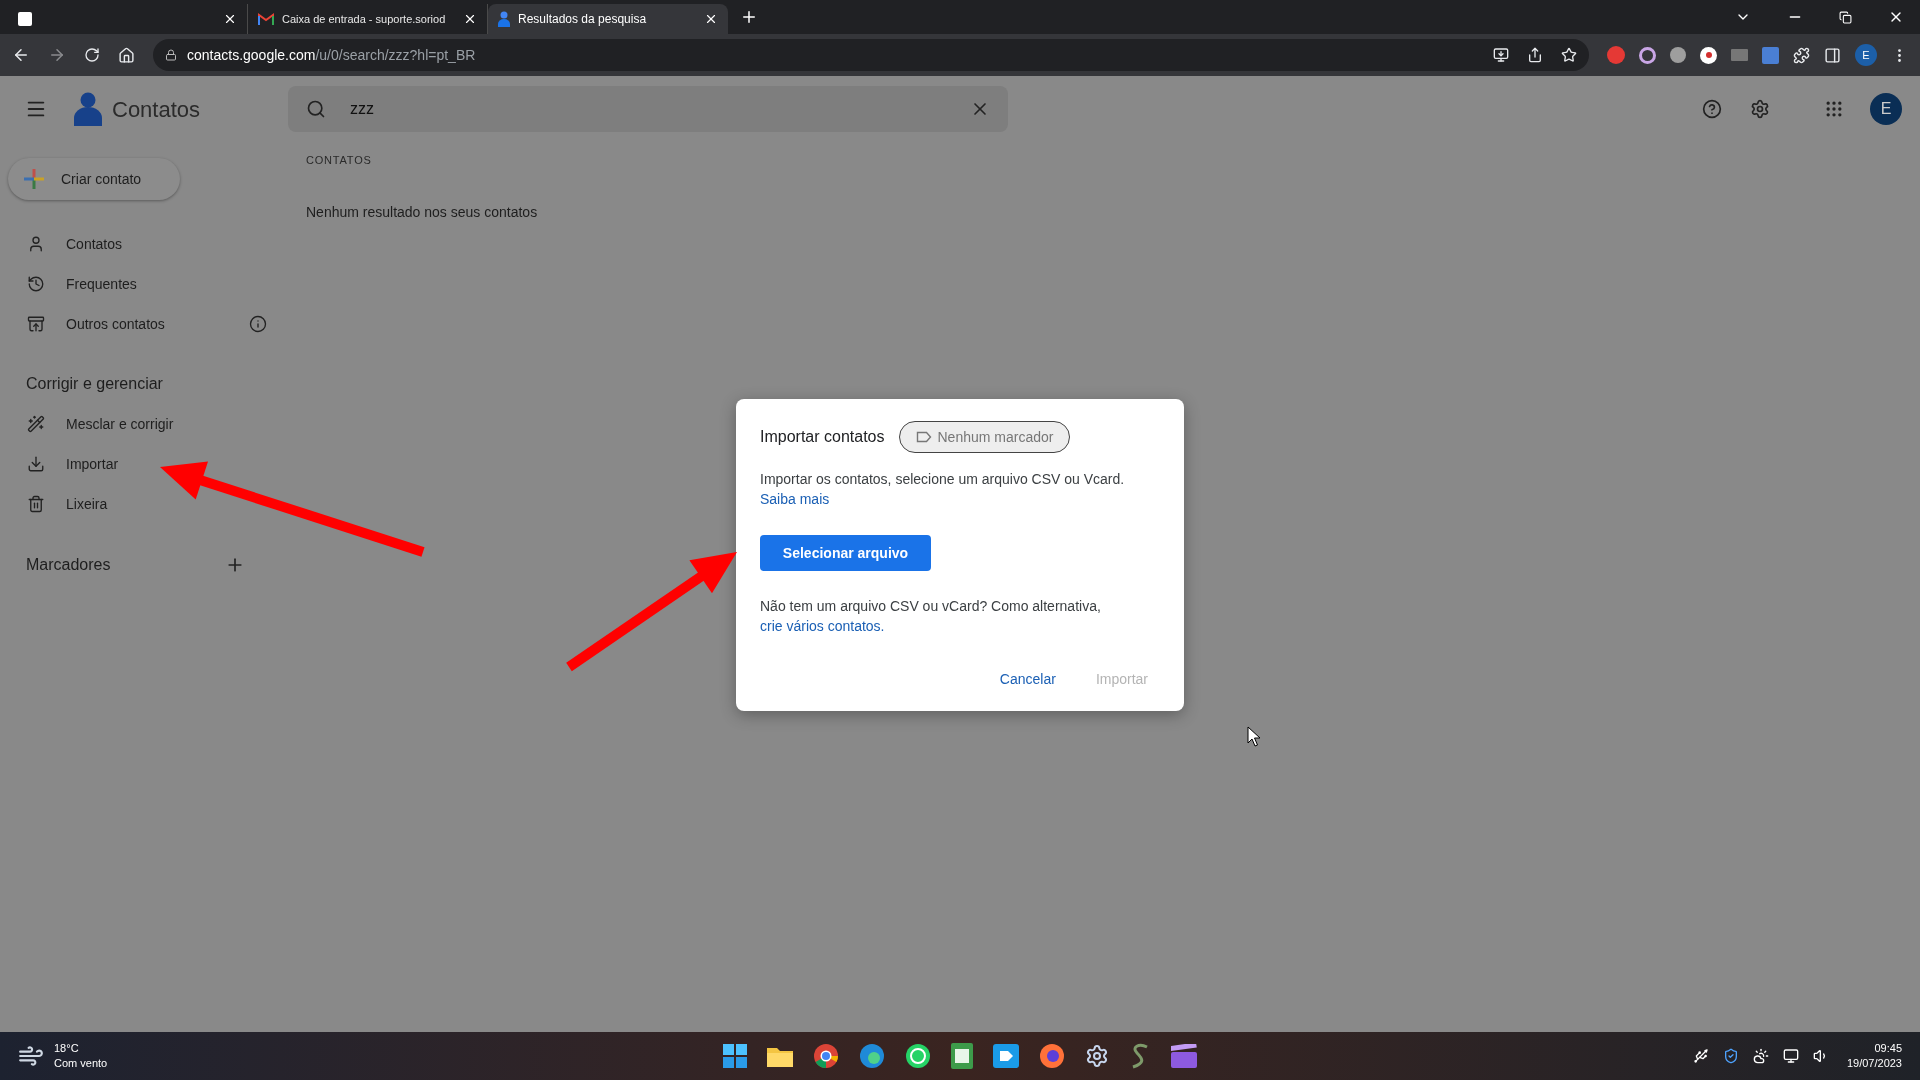 This screenshot has width=1920, height=1080. Describe the element at coordinates (67, 1048) in the screenshot. I see `temperature-text: 18°C` at that location.